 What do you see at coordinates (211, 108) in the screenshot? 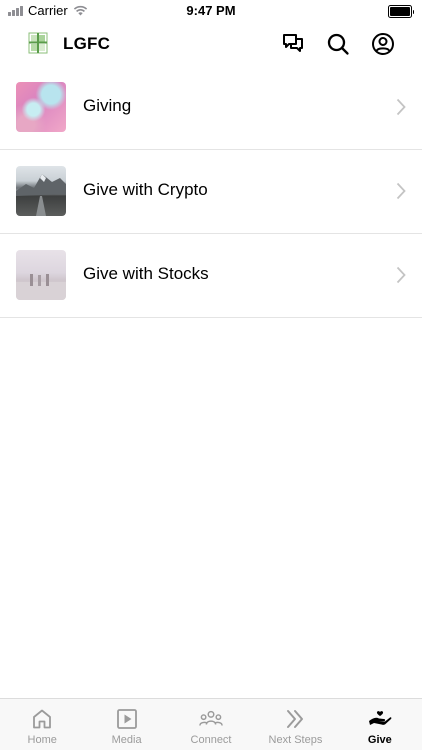
I see `list-item-giving: Giving` at bounding box center [211, 108].